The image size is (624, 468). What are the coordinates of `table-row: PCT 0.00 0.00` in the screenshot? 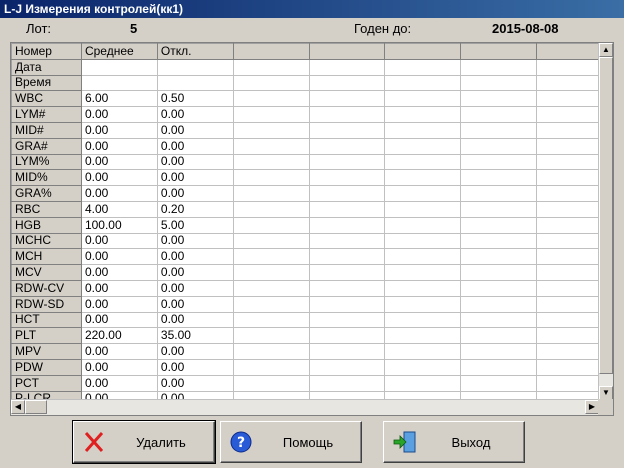 It's located at (312, 383).